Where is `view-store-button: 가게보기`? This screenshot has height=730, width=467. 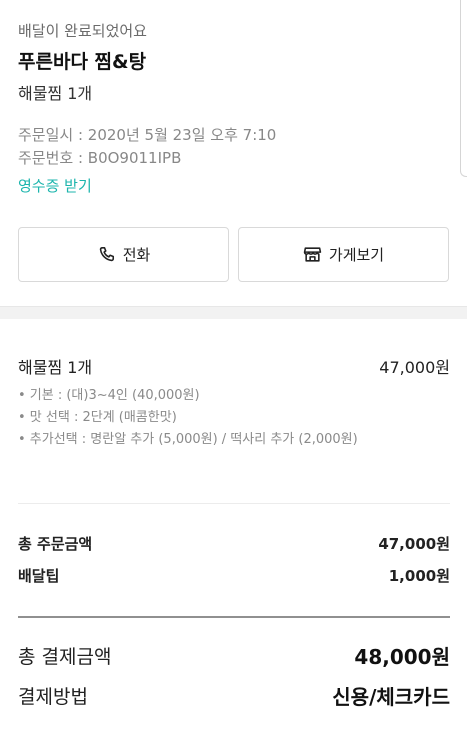
view-store-button: 가게보기 is located at coordinates (343, 254).